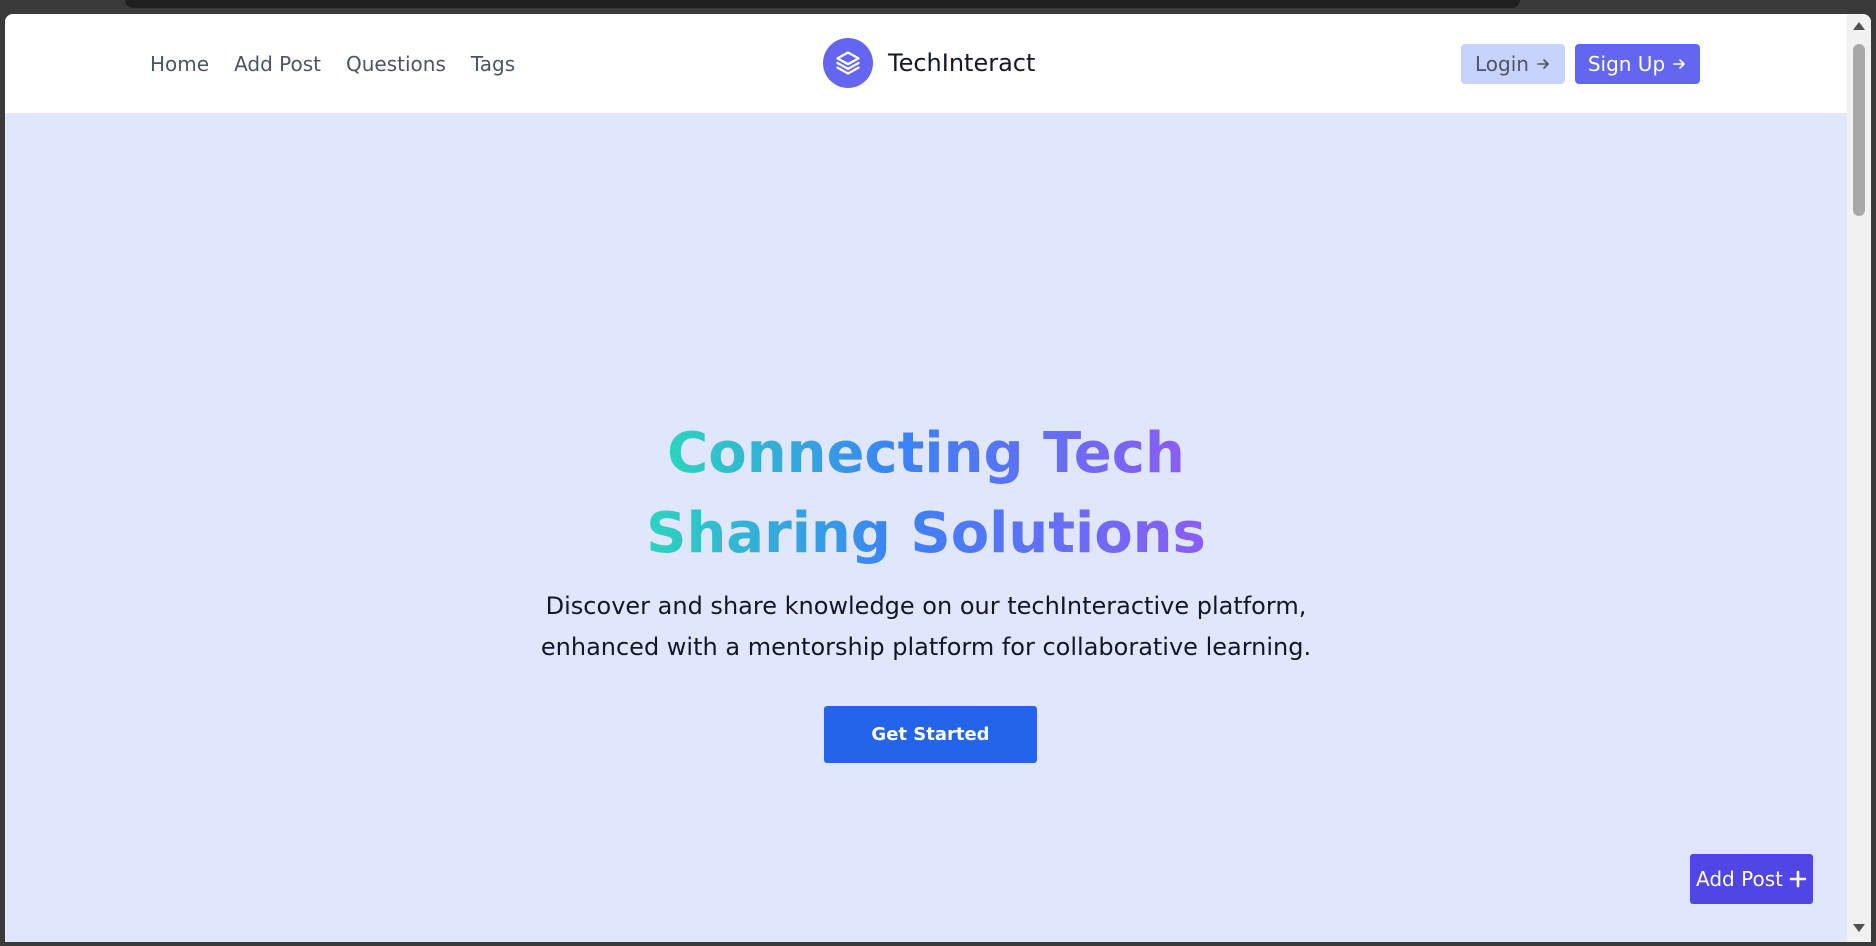  Describe the element at coordinates (962, 63) in the screenshot. I see `brand-name: TechInteract` at that location.